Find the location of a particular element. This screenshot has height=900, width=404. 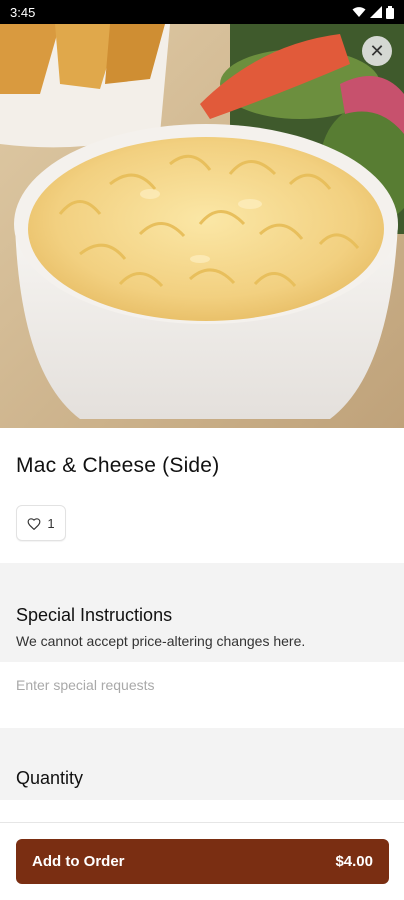

special-instructions-title: Special Instructions is located at coordinates (94, 615).